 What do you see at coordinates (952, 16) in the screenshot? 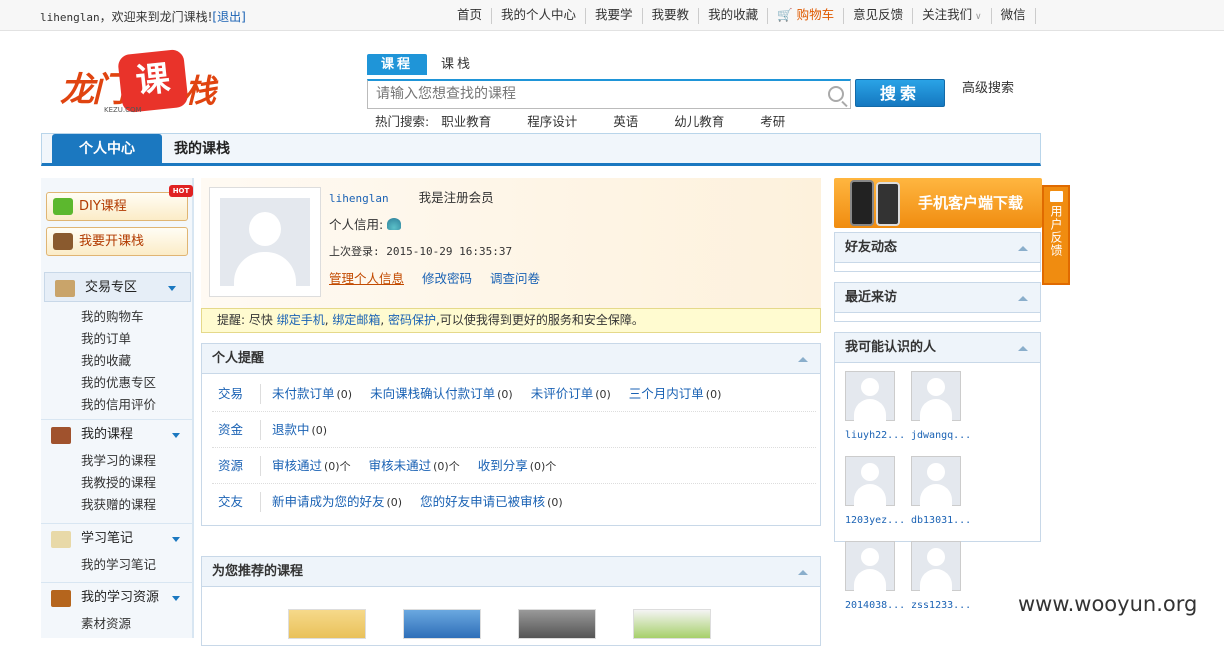
I see `nav-follow-us: 关注我们 ∨` at bounding box center [952, 16].